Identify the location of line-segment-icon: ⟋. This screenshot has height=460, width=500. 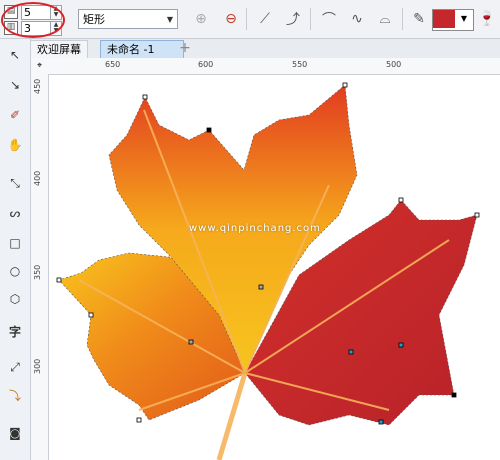
(265, 19).